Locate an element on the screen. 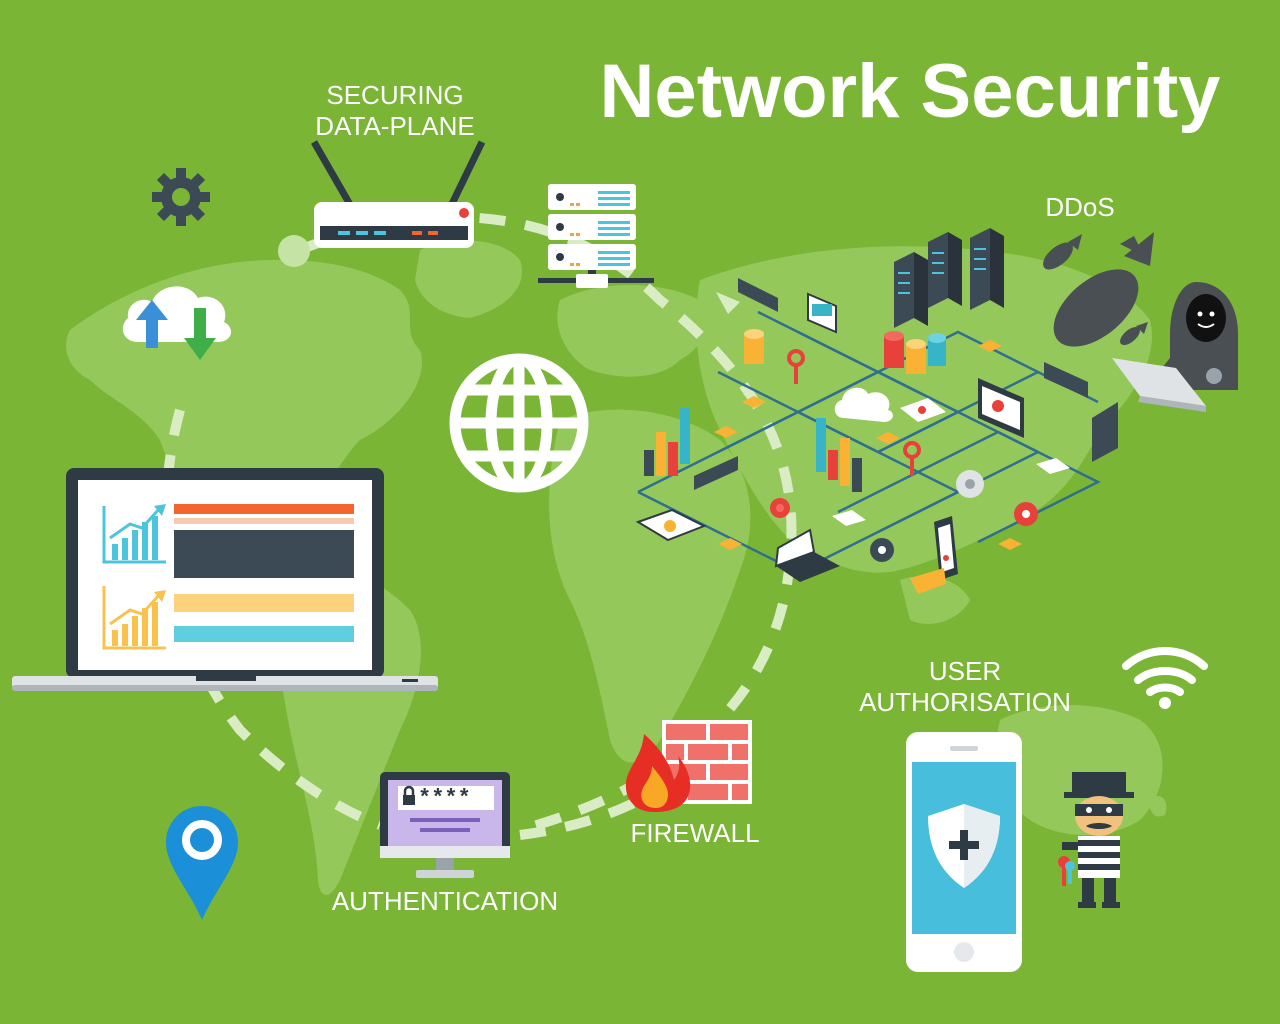 This screenshot has width=1280, height=1024. user-authorisation-label: USER AUTHORISATION is located at coordinates (965, 686).